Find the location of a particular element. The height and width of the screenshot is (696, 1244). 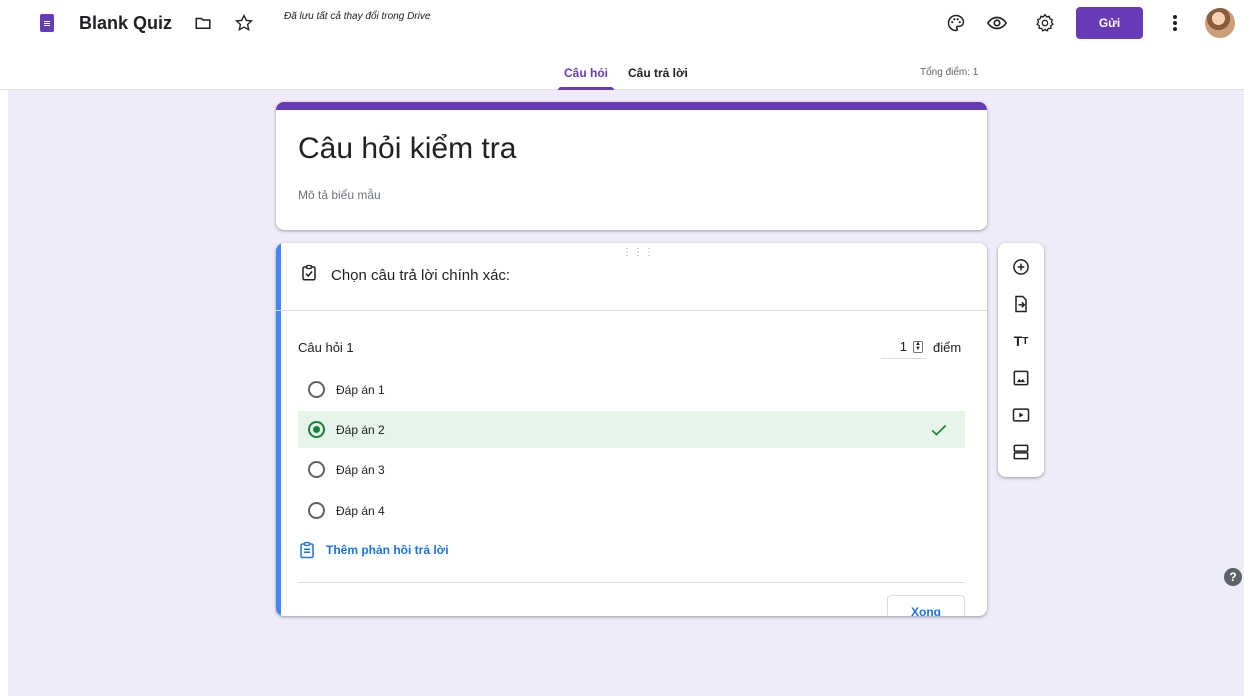

user-avatar is located at coordinates (1220, 23).